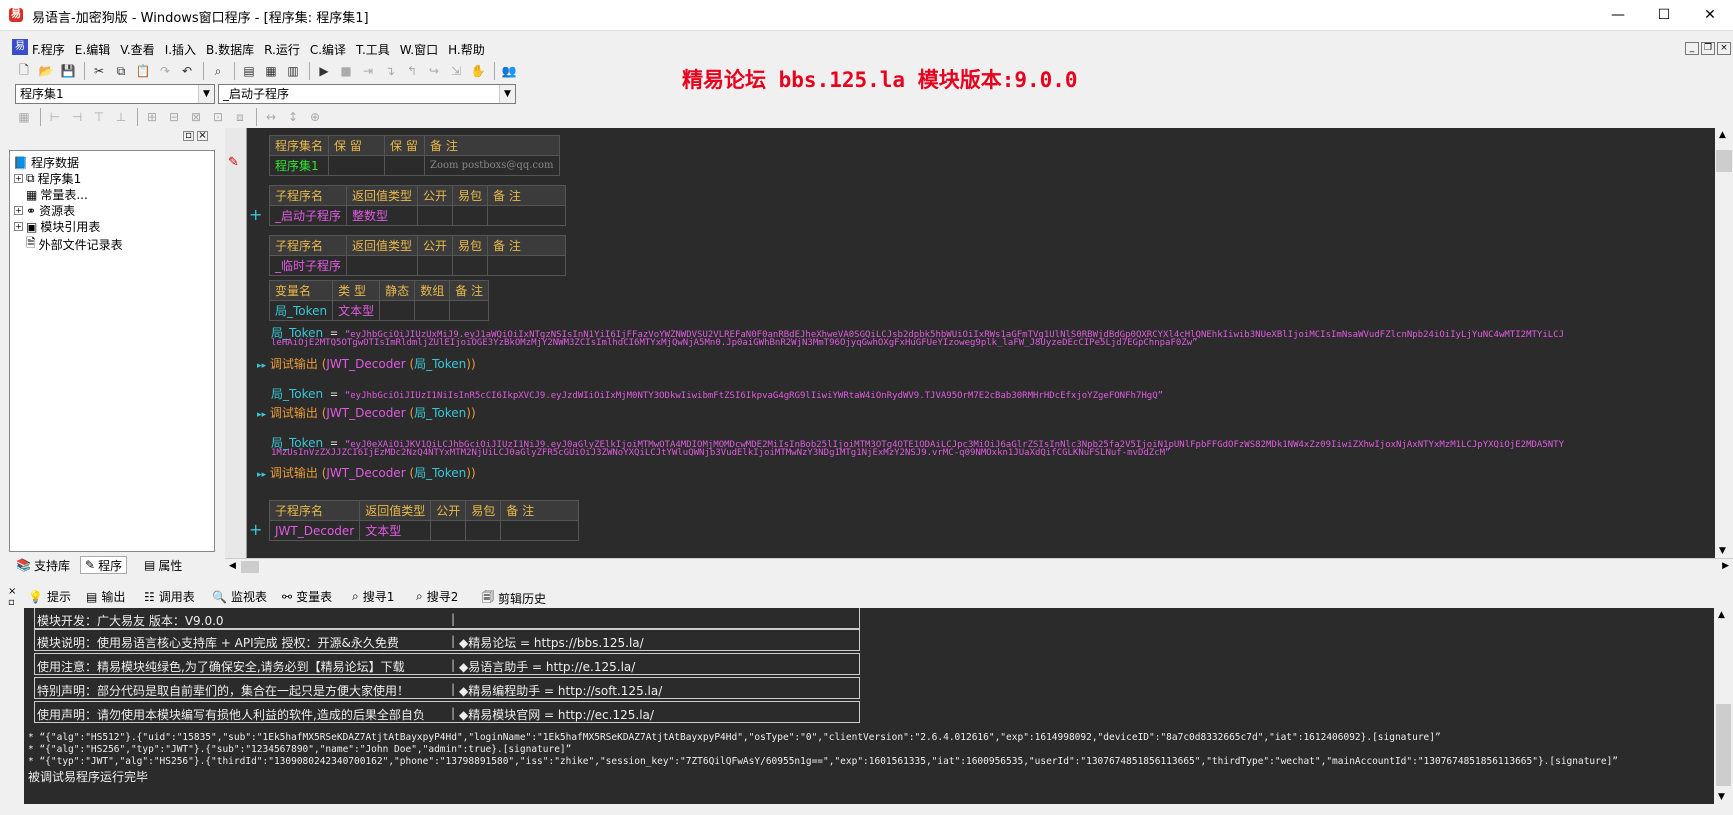 The width and height of the screenshot is (1733, 815). What do you see at coordinates (324, 71) in the screenshot?
I see `run-icon: ▶` at bounding box center [324, 71].